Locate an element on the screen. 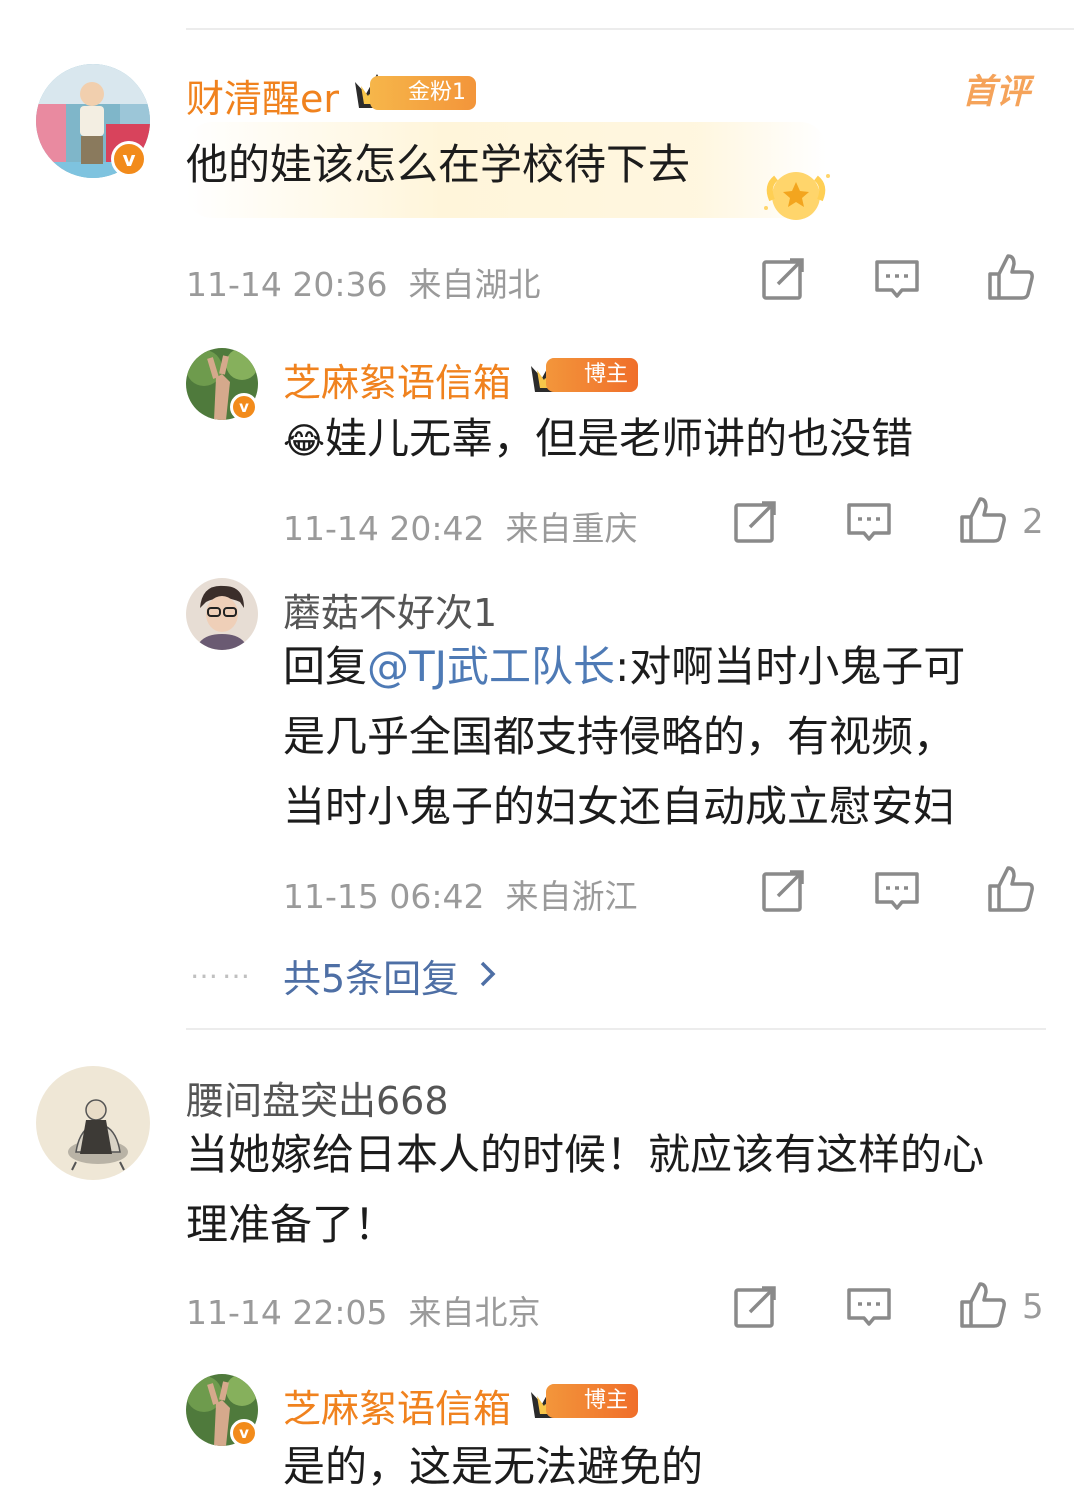  comment-text-line2: 理准备了！ is located at coordinates (291, 1224).